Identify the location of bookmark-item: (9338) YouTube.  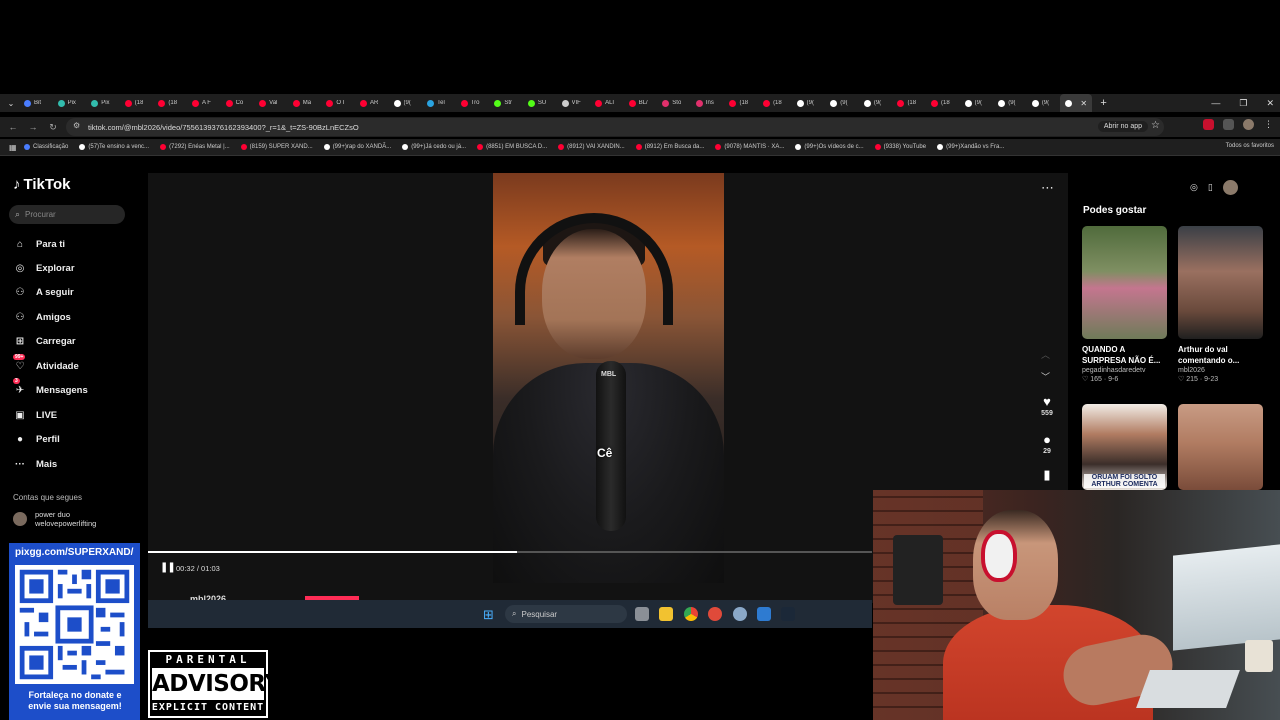
(900, 147).